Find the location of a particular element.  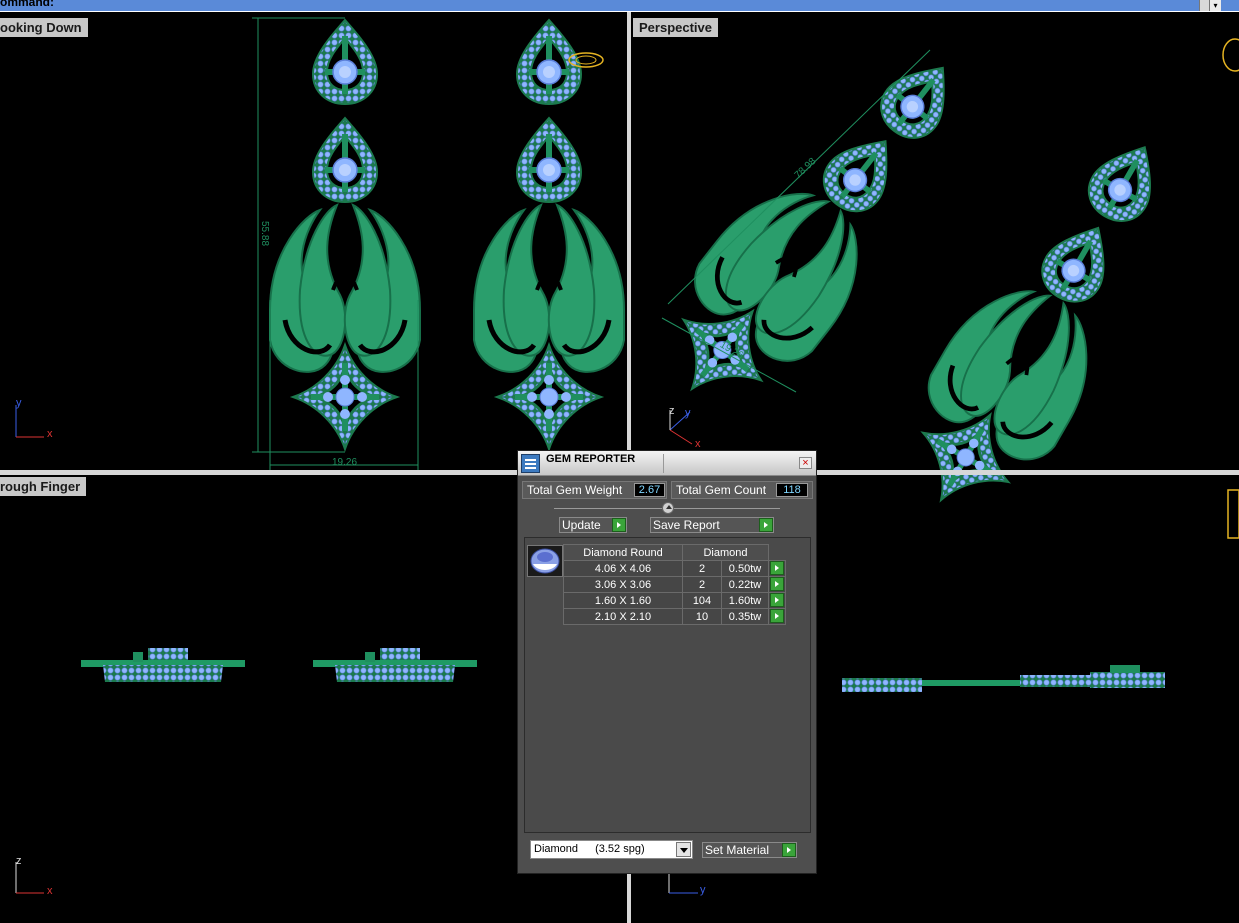

save-report-button: Save Report is located at coordinates (712, 525).